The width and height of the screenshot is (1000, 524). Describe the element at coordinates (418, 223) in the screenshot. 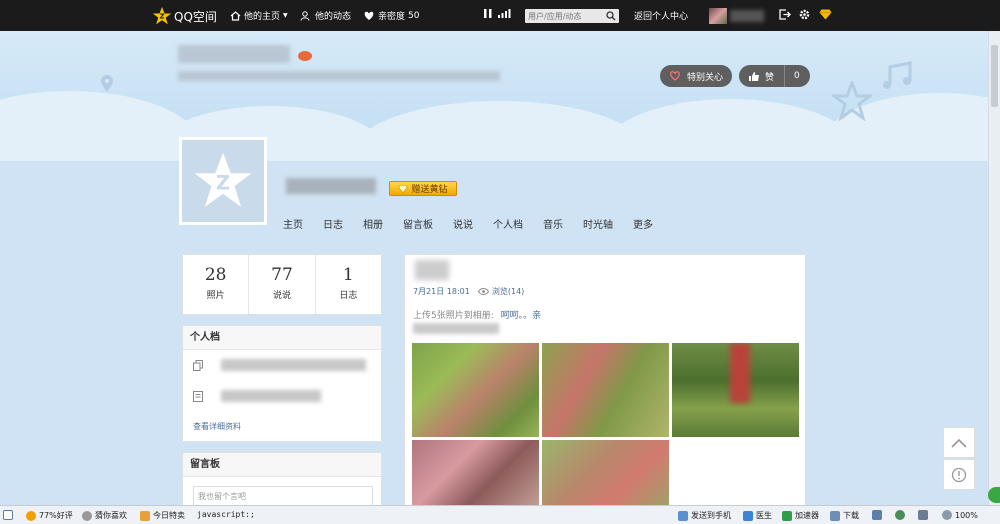

I see `nav-guestbook: 留言板` at that location.